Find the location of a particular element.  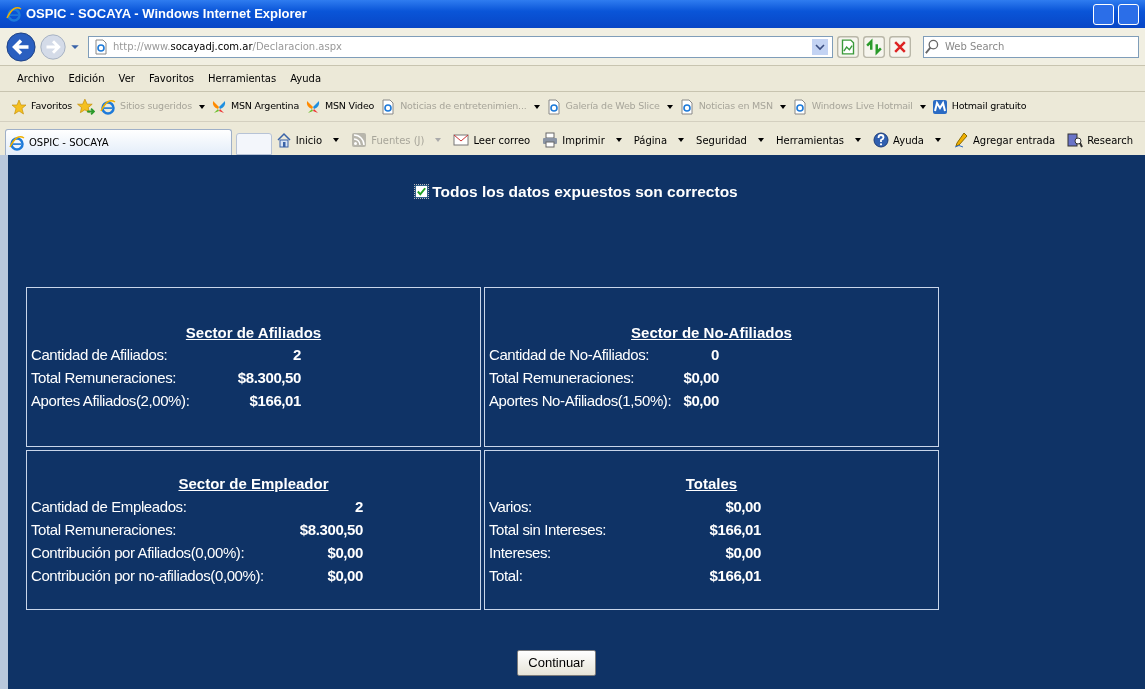

field-label: Cantidad de No-Afiliados: is located at coordinates (569, 355).